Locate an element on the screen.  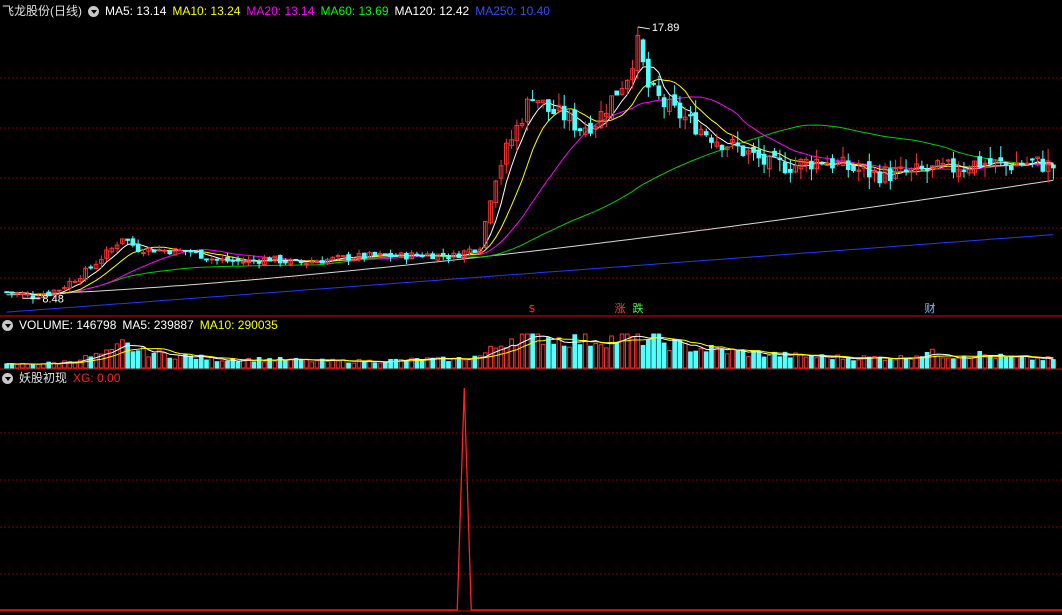
ma-label-5: MA250: 10.40 is located at coordinates (512, 11).